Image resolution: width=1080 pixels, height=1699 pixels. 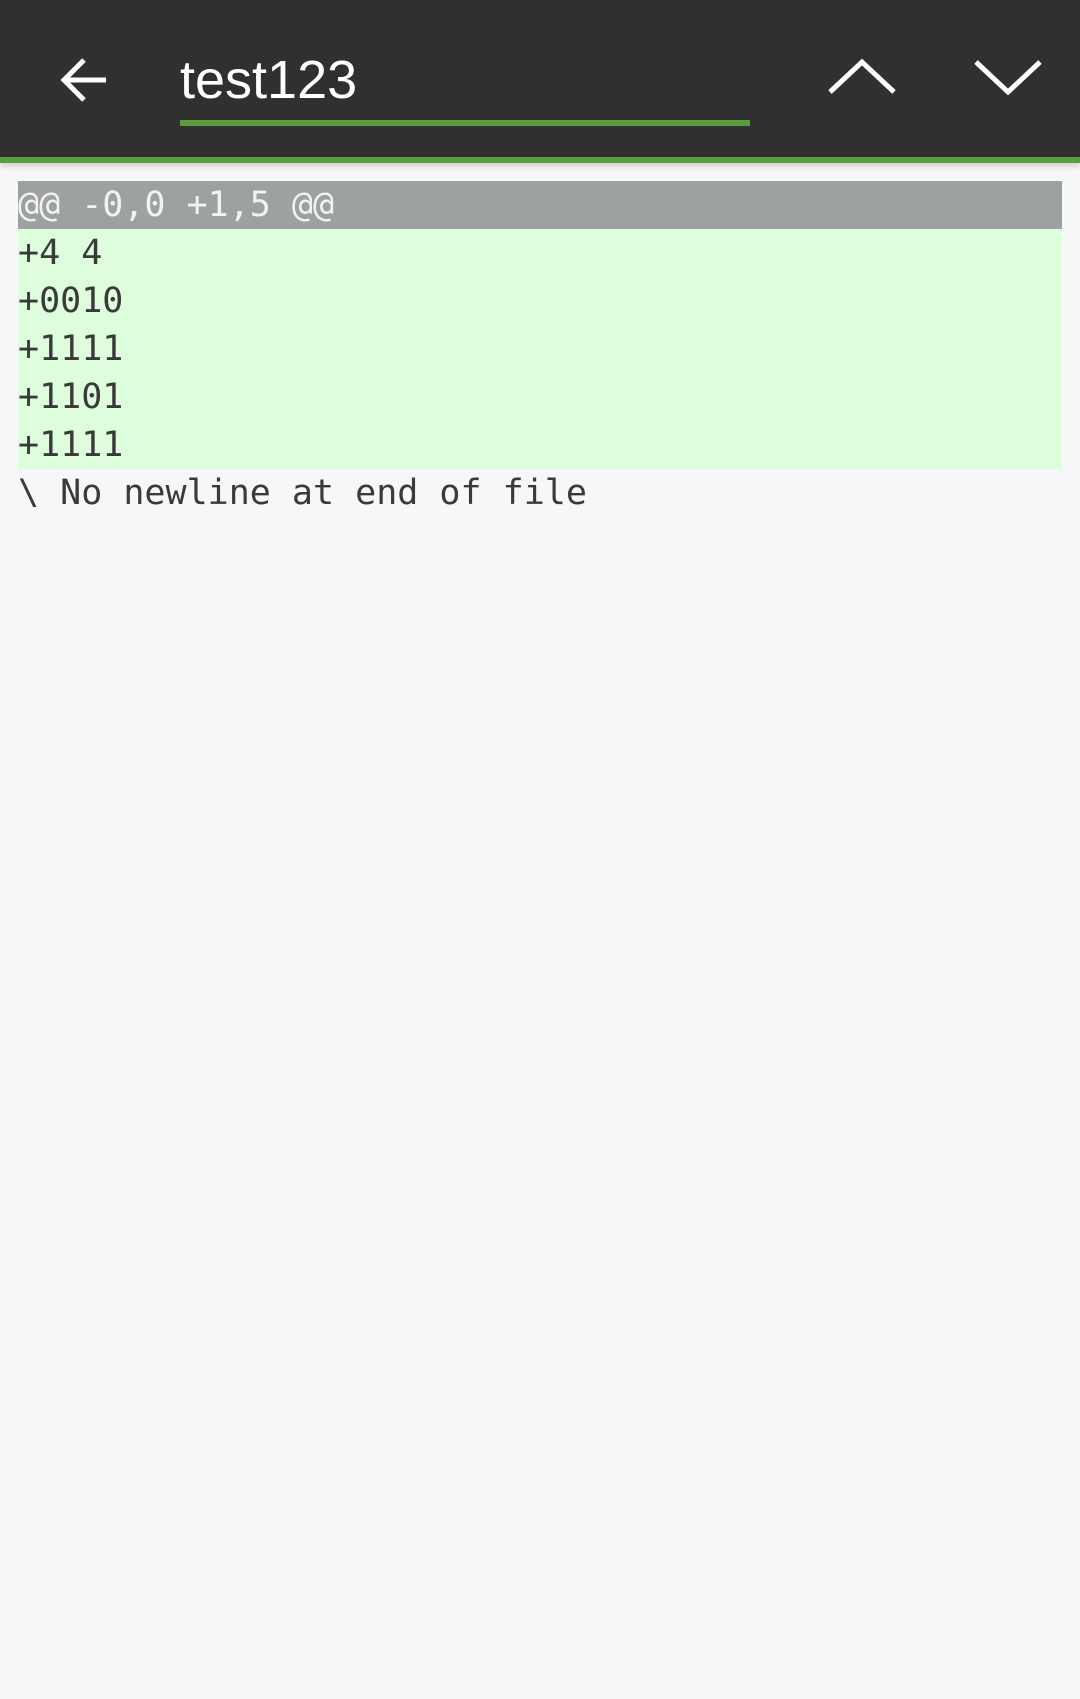 I want to click on diff-added-line: +0010, so click(x=540, y=301).